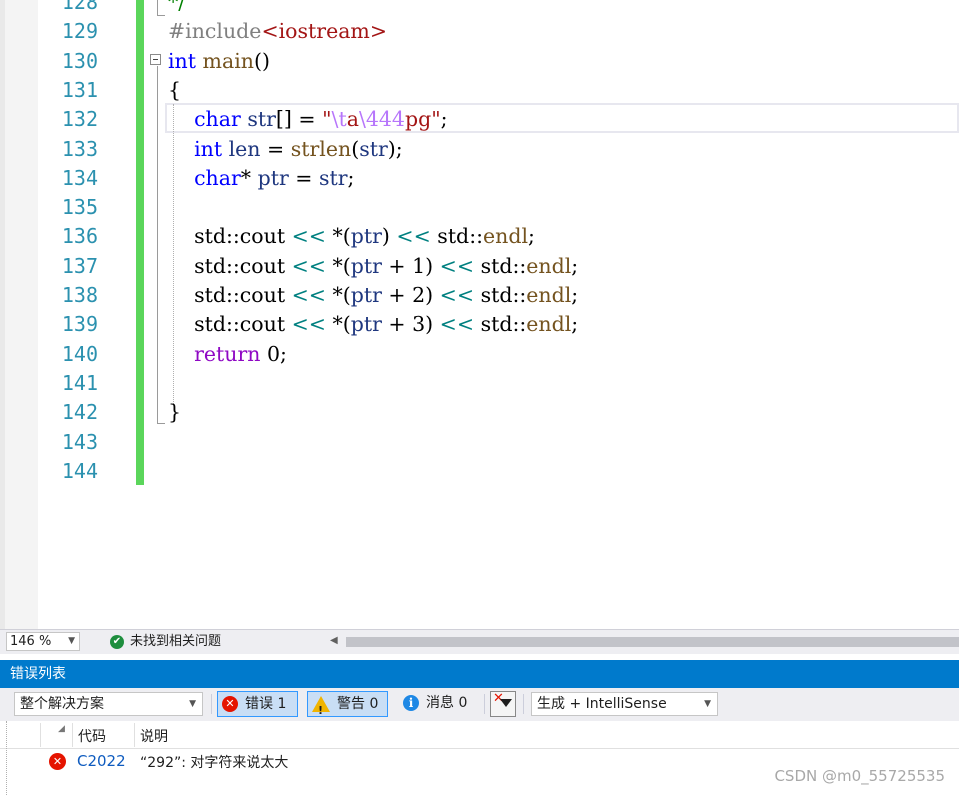  I want to click on code-text: */, so click(176, 8).